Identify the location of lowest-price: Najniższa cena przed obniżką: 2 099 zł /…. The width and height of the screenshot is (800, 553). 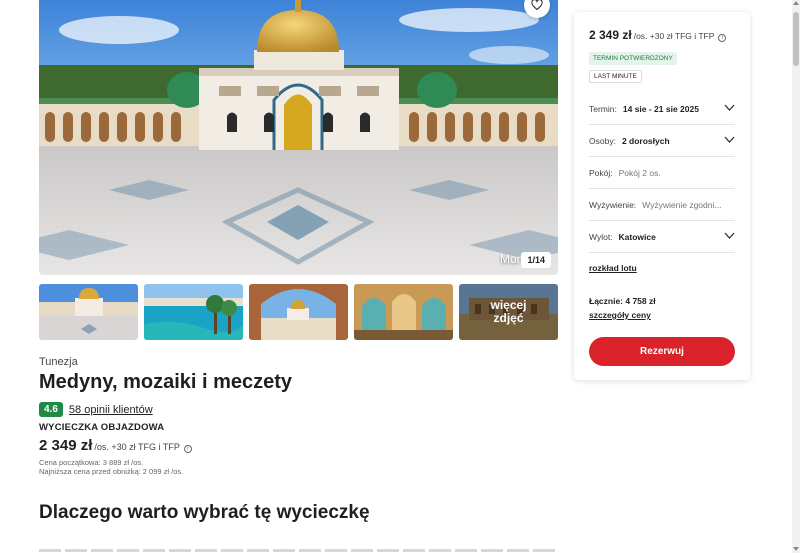
(111, 471).